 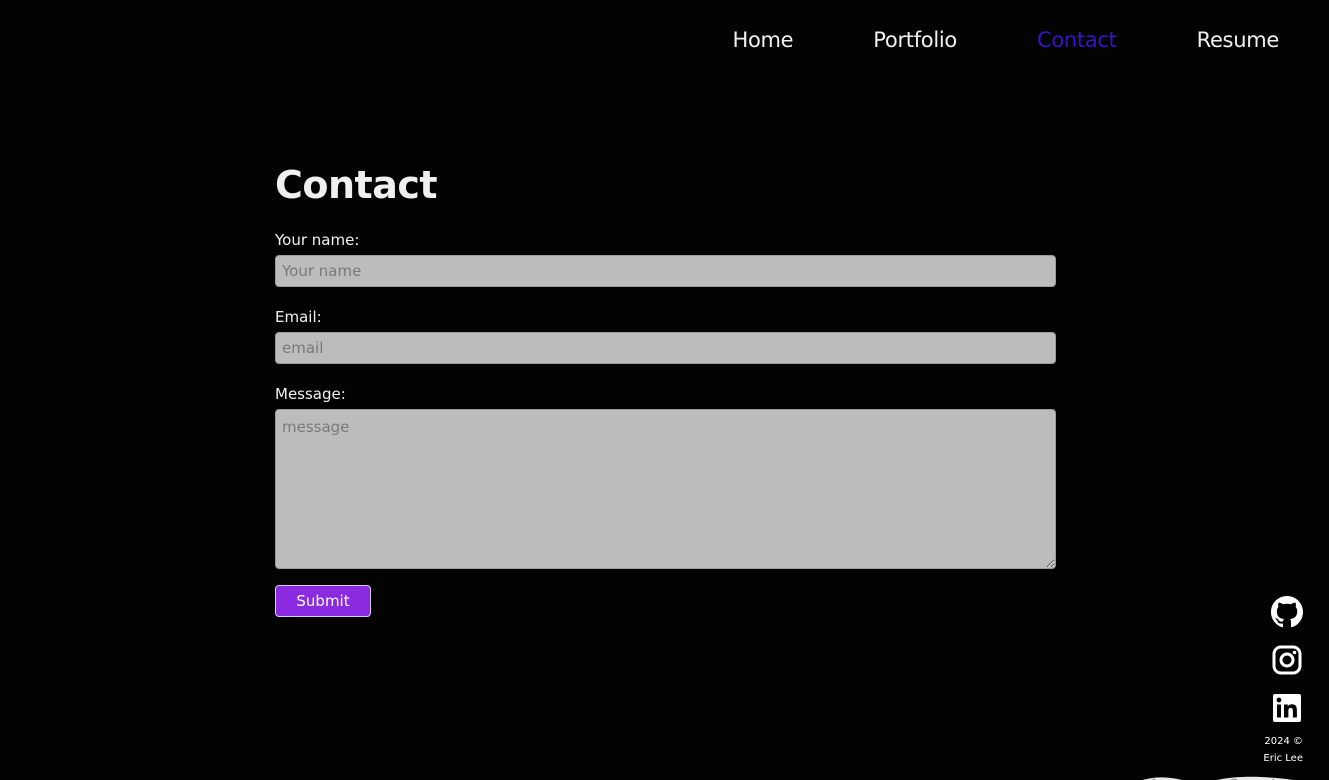 What do you see at coordinates (1283, 750) in the screenshot?
I see `footer-copyright: 2024 © Eric Lee` at bounding box center [1283, 750].